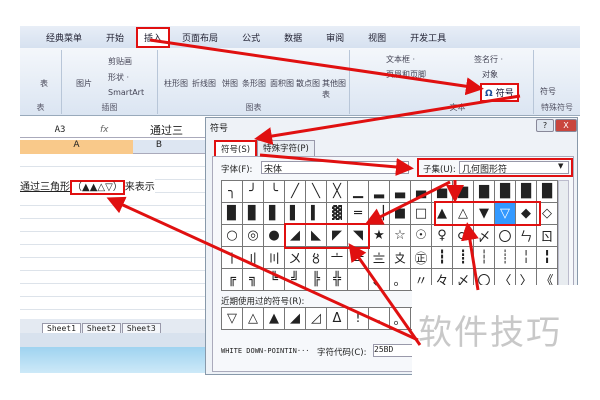  I want to click on arrow-tab-to-subset, so click(336, 164).